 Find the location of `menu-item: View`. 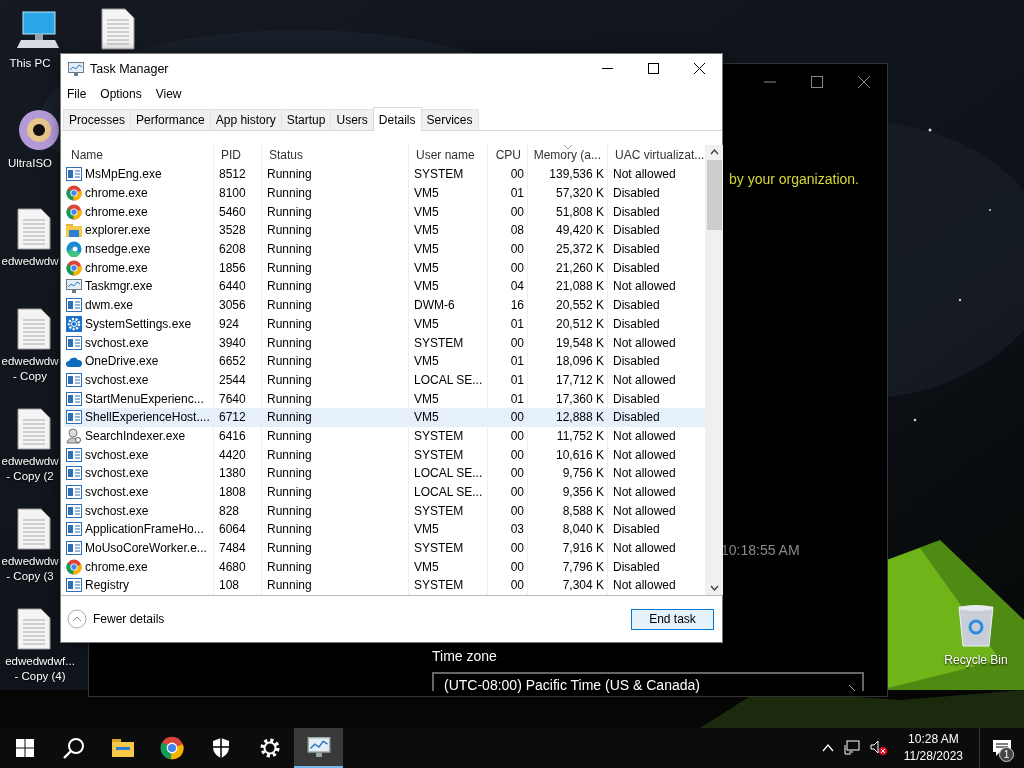

menu-item: View is located at coordinates (168, 94).